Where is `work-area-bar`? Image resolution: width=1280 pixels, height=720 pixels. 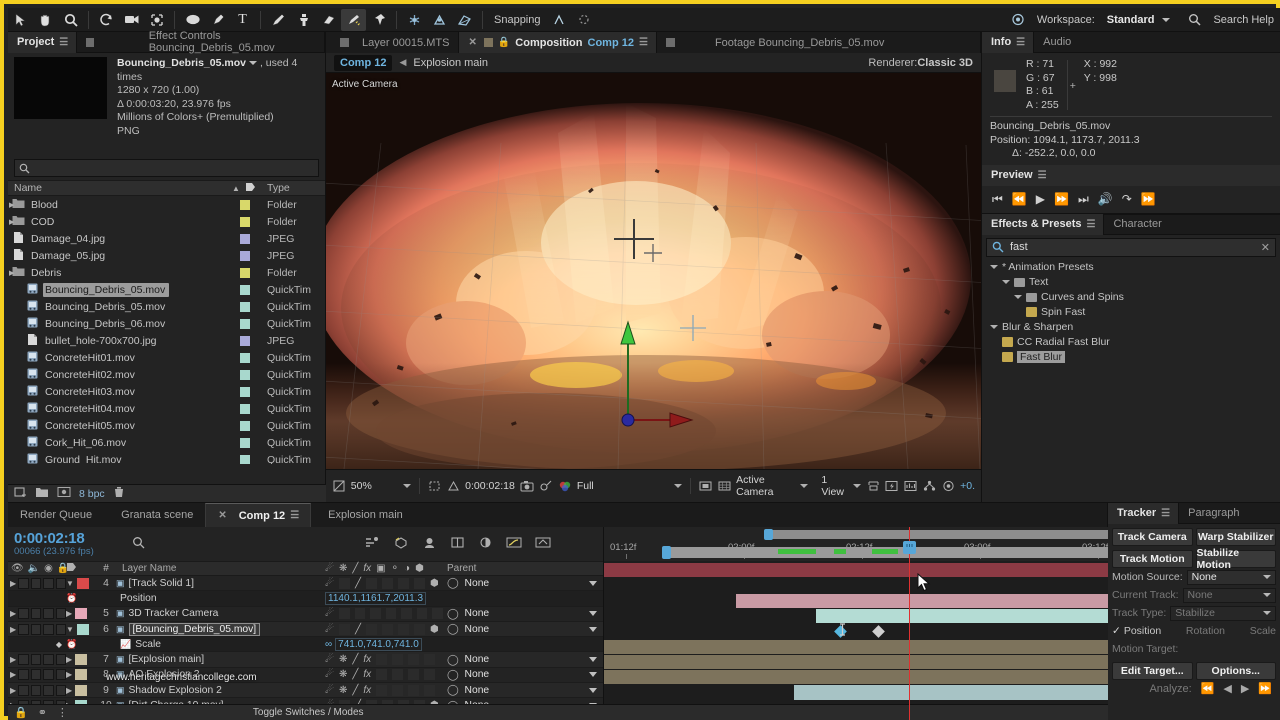
work-area-bar is located at coordinates (938, 534).